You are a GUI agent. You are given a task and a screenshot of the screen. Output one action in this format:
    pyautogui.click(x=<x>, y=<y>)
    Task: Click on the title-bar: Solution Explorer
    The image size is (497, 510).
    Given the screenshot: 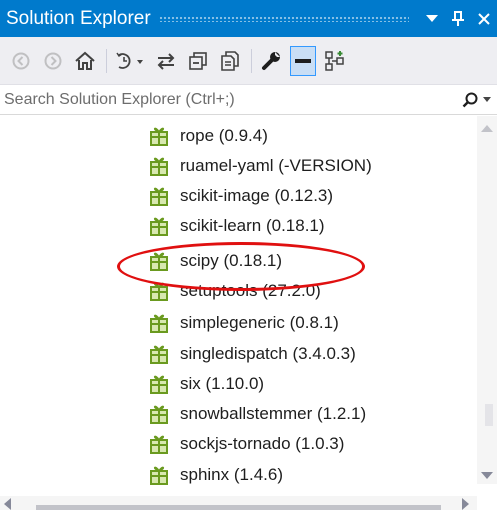 What is the action you would take?
    pyautogui.click(x=248, y=18)
    